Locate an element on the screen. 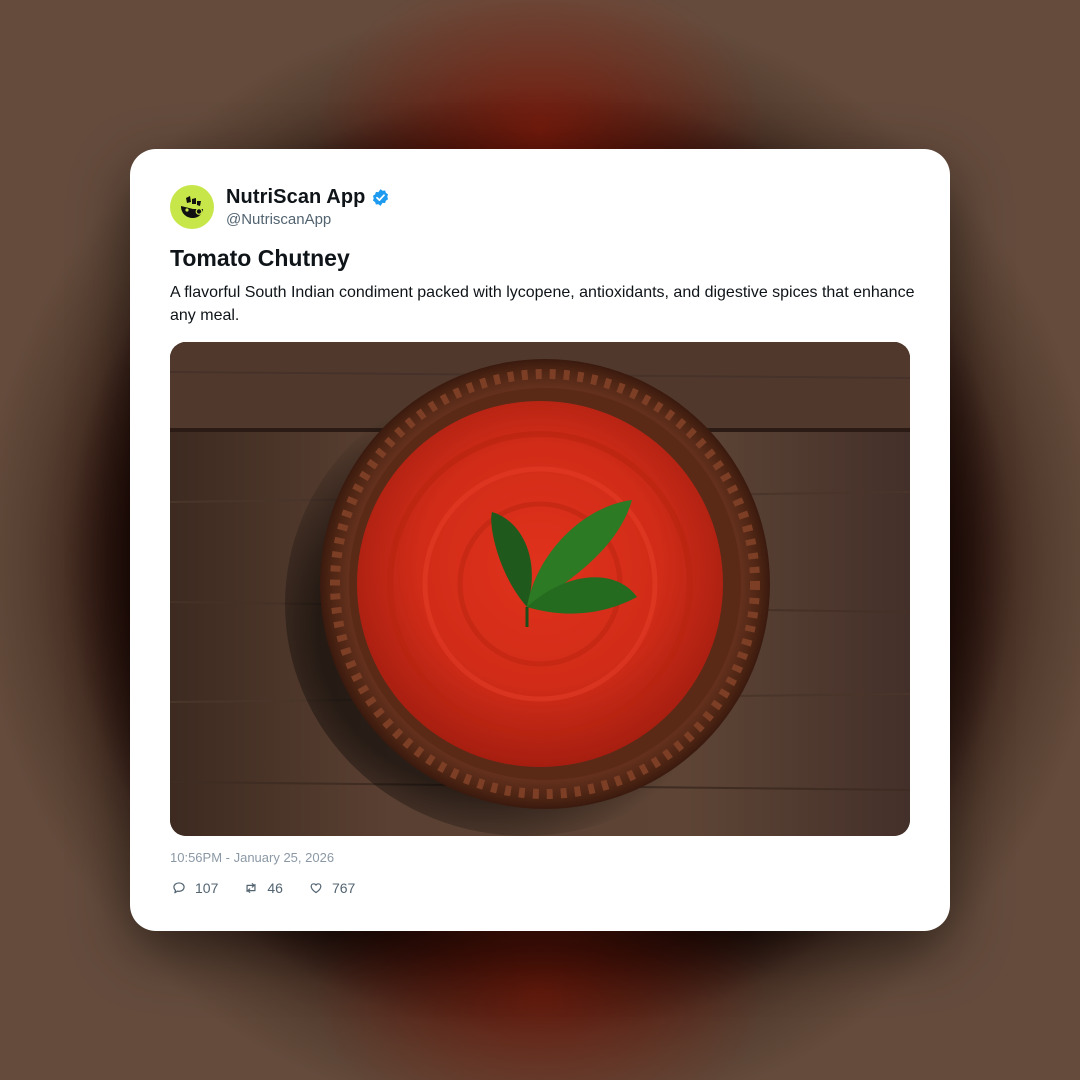 The image size is (1080, 1080). post-header: NutriScan App @NutriscanApp is located at coordinates (280, 207).